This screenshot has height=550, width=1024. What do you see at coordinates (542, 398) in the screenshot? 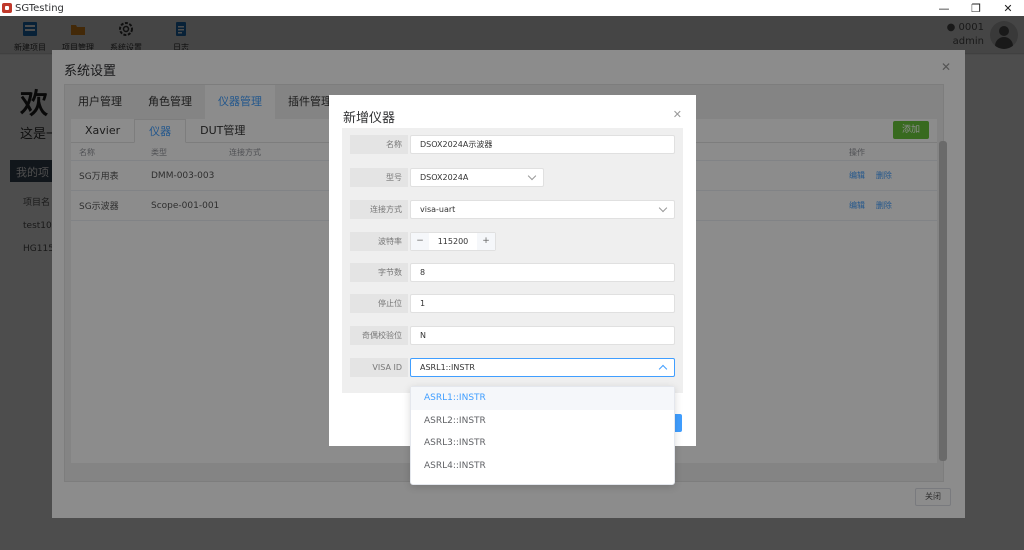
I see `dropdown-option: ASRL1::INSTR` at bounding box center [542, 398].